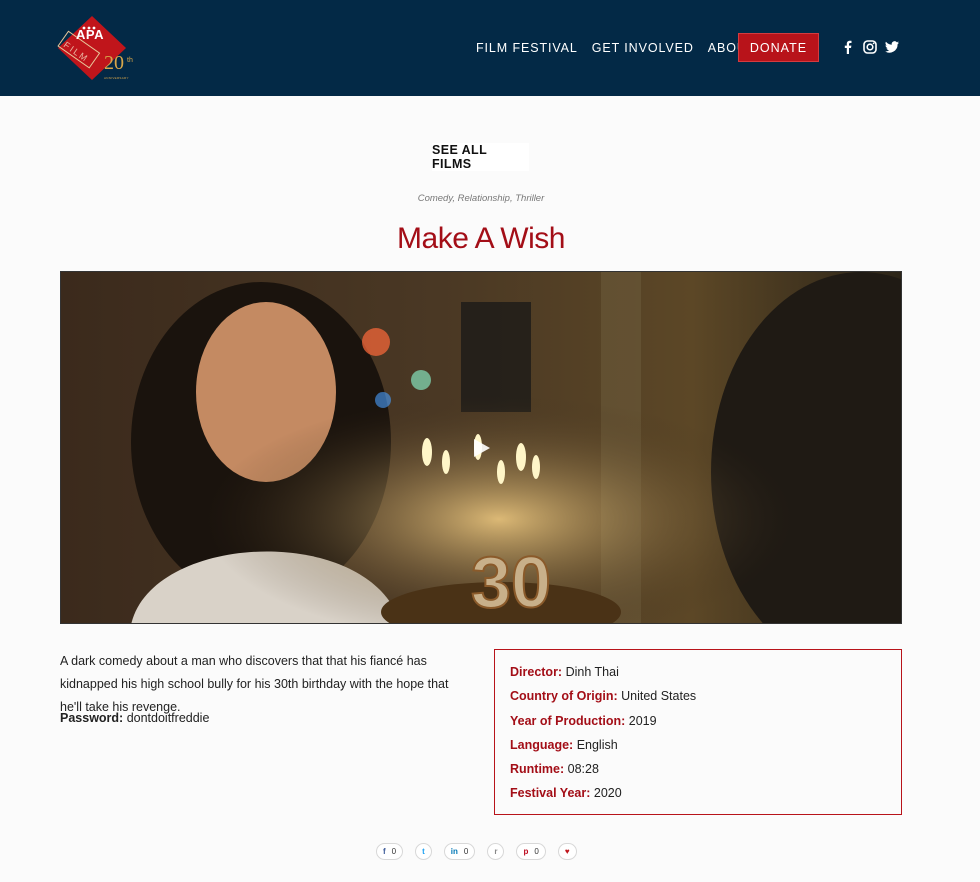  Describe the element at coordinates (114, 63) in the screenshot. I see `logo-anniversary-number: 20` at that location.